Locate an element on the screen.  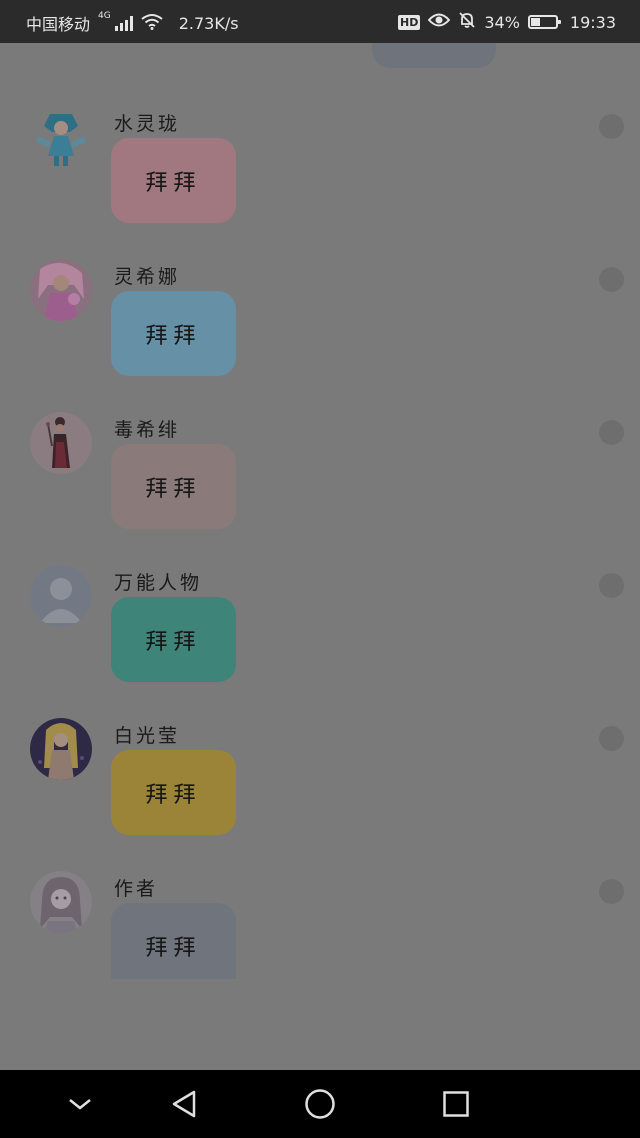
message-row: 灵希娜 拜拜 is located at coordinates (320, 335).